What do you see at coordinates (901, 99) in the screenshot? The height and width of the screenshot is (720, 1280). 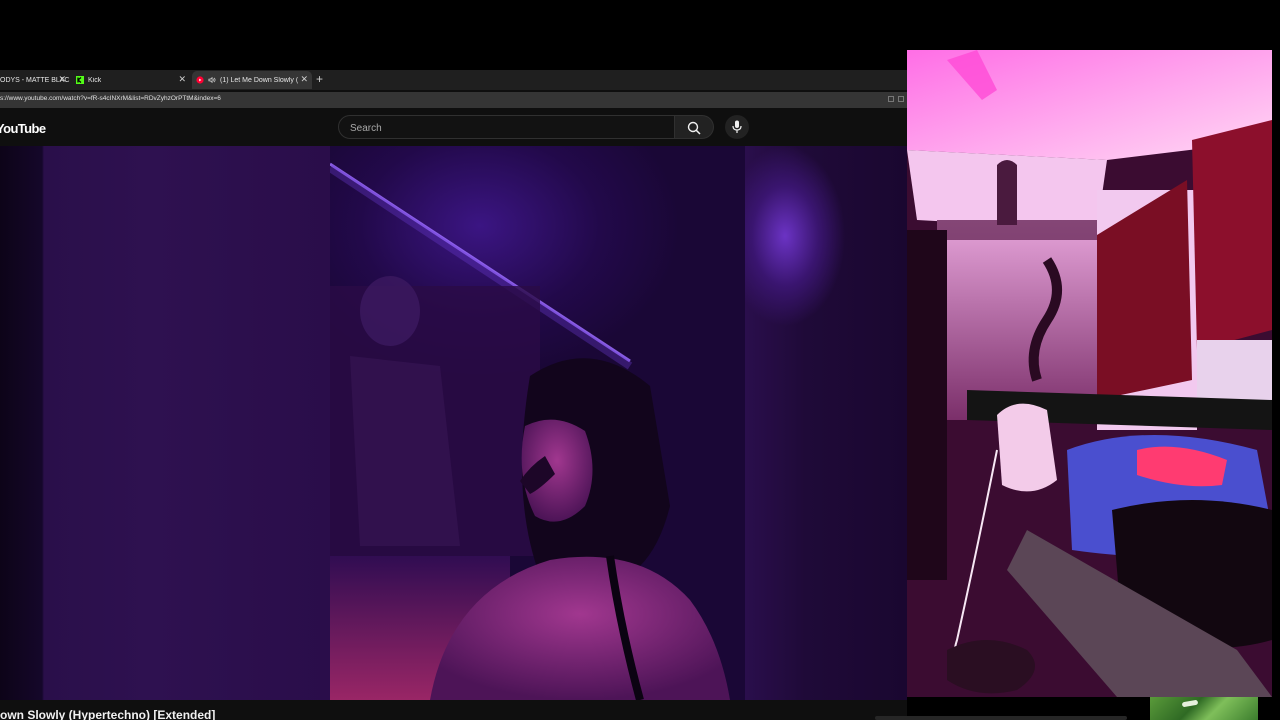 I see `extension-icon` at bounding box center [901, 99].